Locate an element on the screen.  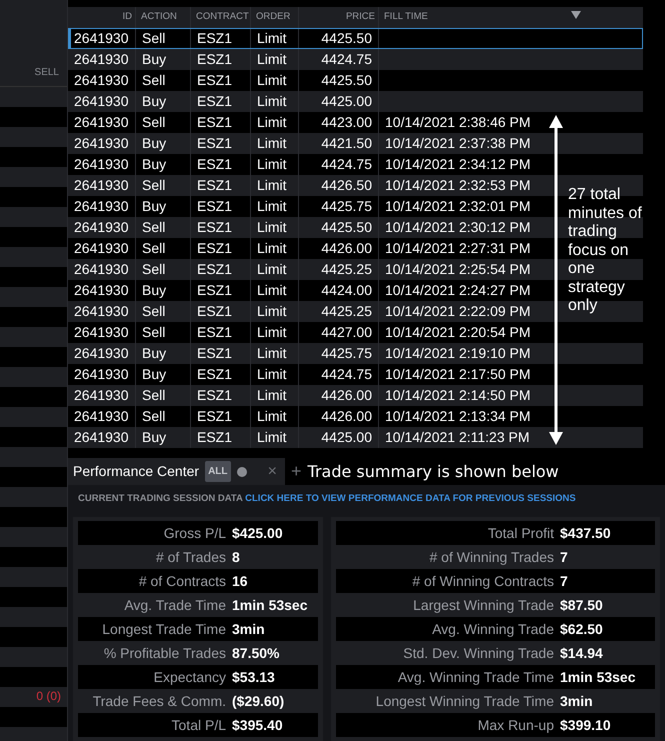
table-cell-text: 10/14/2021 2:32:53 PM is located at coordinates (458, 185).